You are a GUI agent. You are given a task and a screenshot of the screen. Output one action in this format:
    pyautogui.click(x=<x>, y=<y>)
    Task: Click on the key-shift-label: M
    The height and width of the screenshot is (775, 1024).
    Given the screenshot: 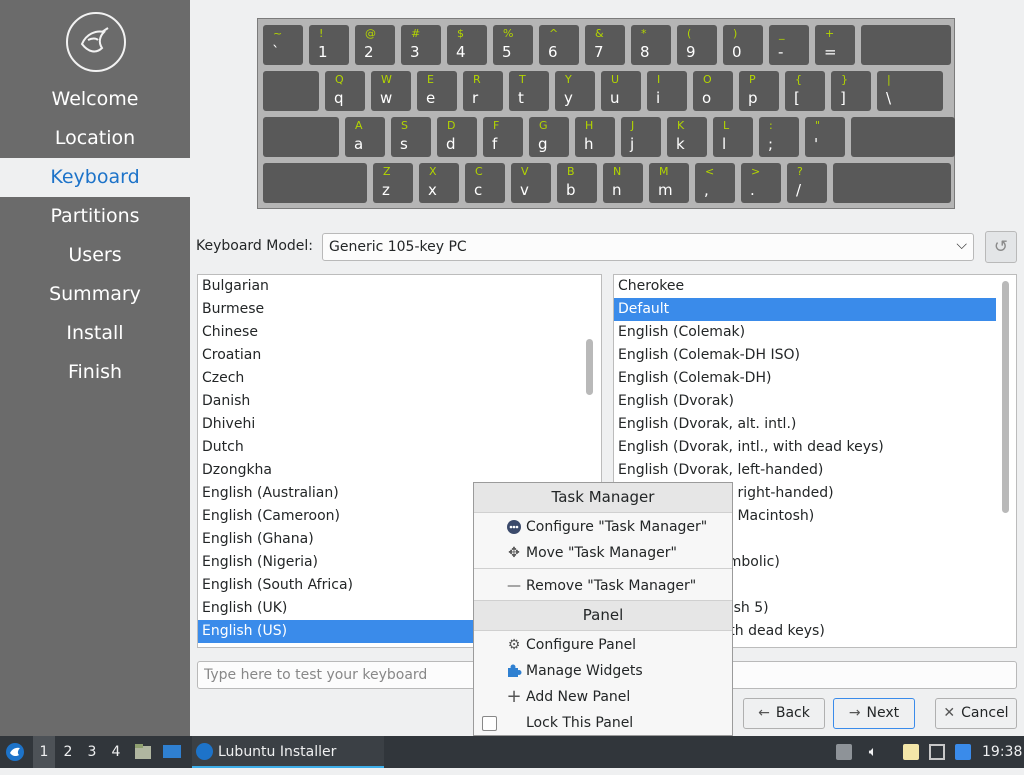 What is the action you would take?
    pyautogui.click(x=664, y=171)
    